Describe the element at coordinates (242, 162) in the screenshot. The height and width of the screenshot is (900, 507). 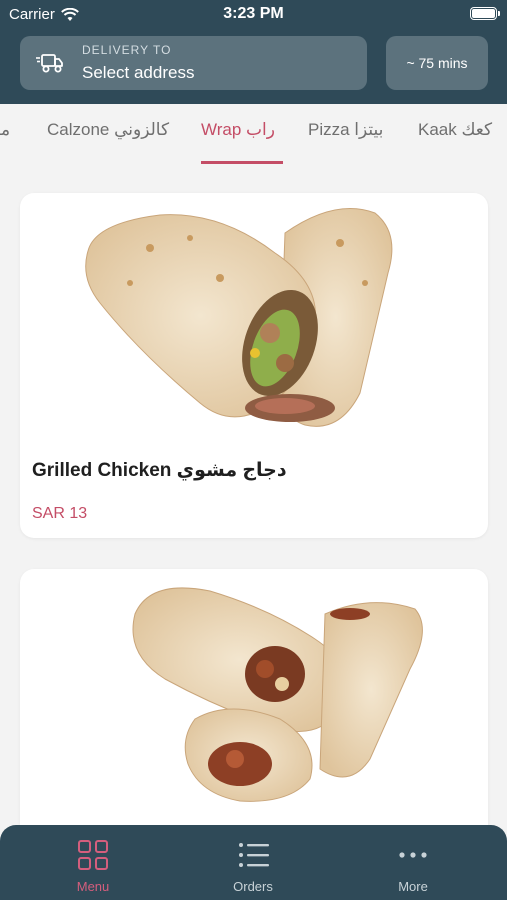
I see `active-tab-indicator` at that location.